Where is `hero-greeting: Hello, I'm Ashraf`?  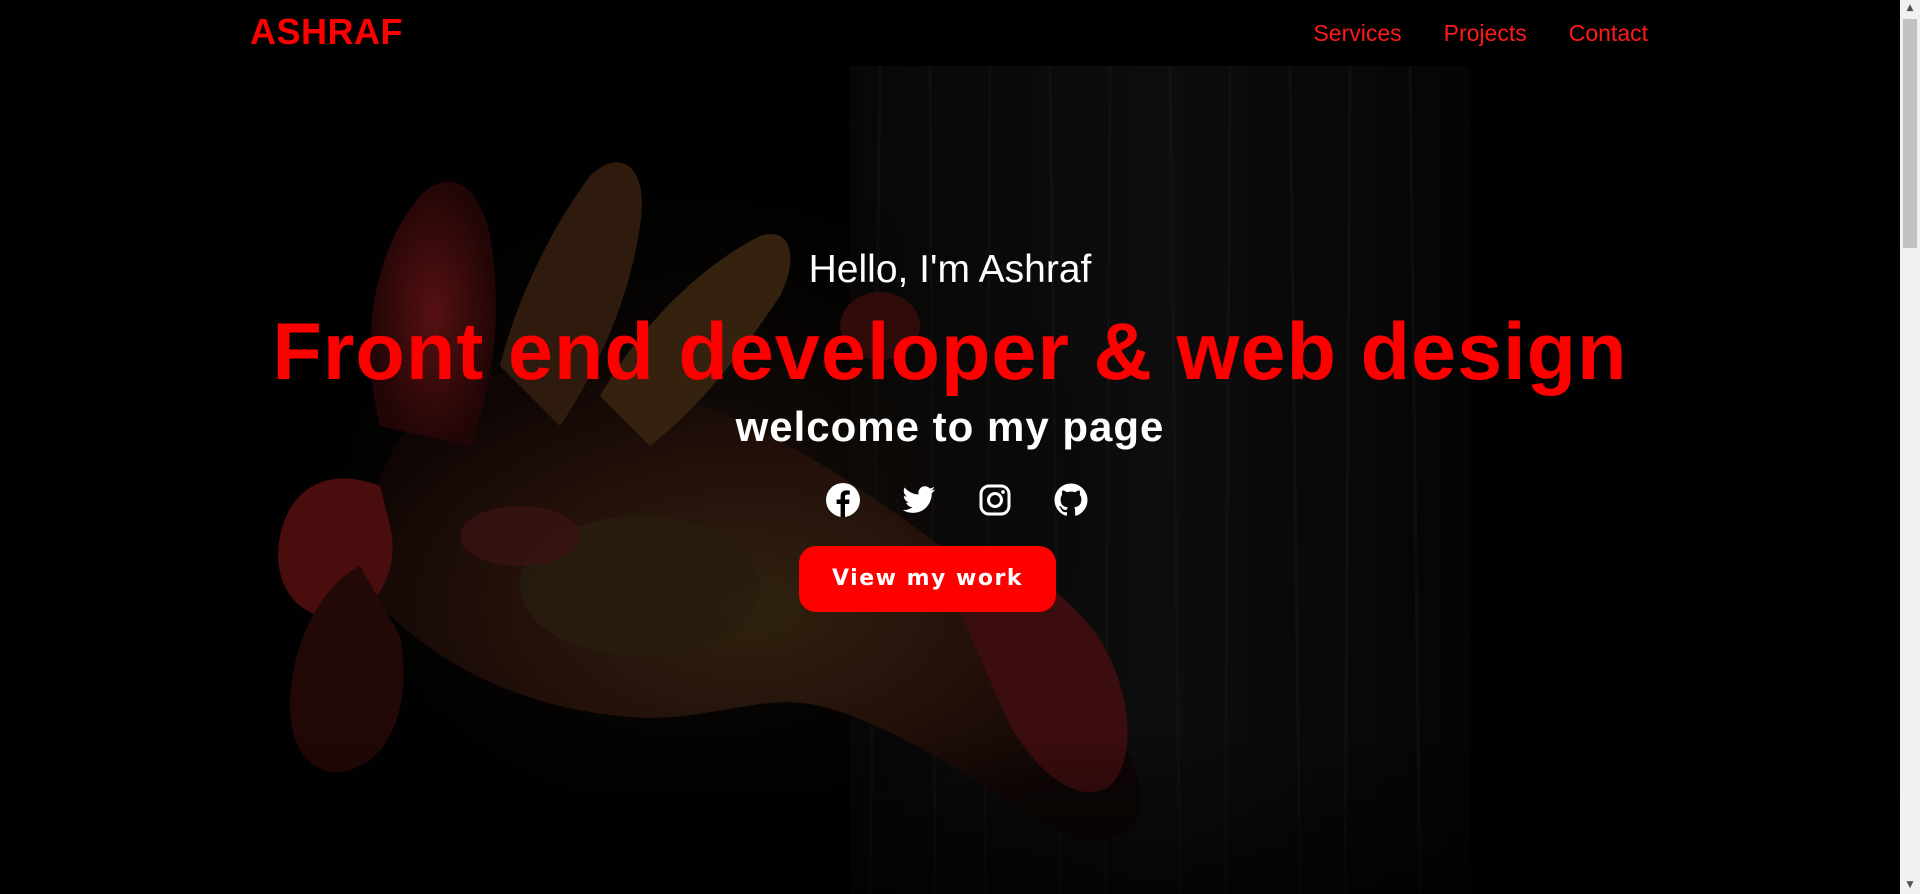
hero-greeting: Hello, I'm Ashraf is located at coordinates (950, 269).